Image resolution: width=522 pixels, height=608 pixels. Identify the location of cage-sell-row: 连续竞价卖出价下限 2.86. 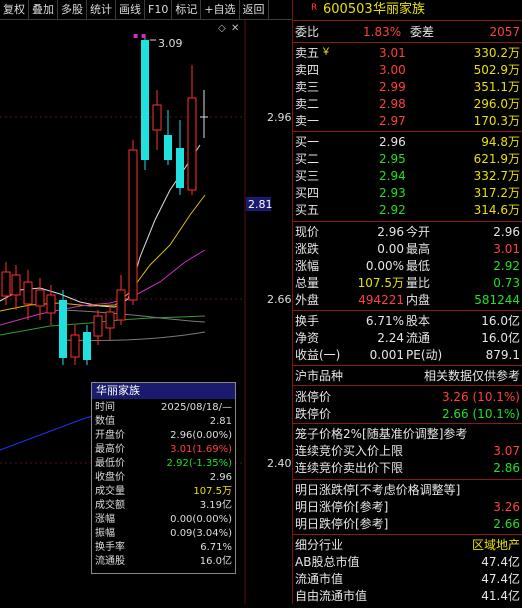
(407, 468).